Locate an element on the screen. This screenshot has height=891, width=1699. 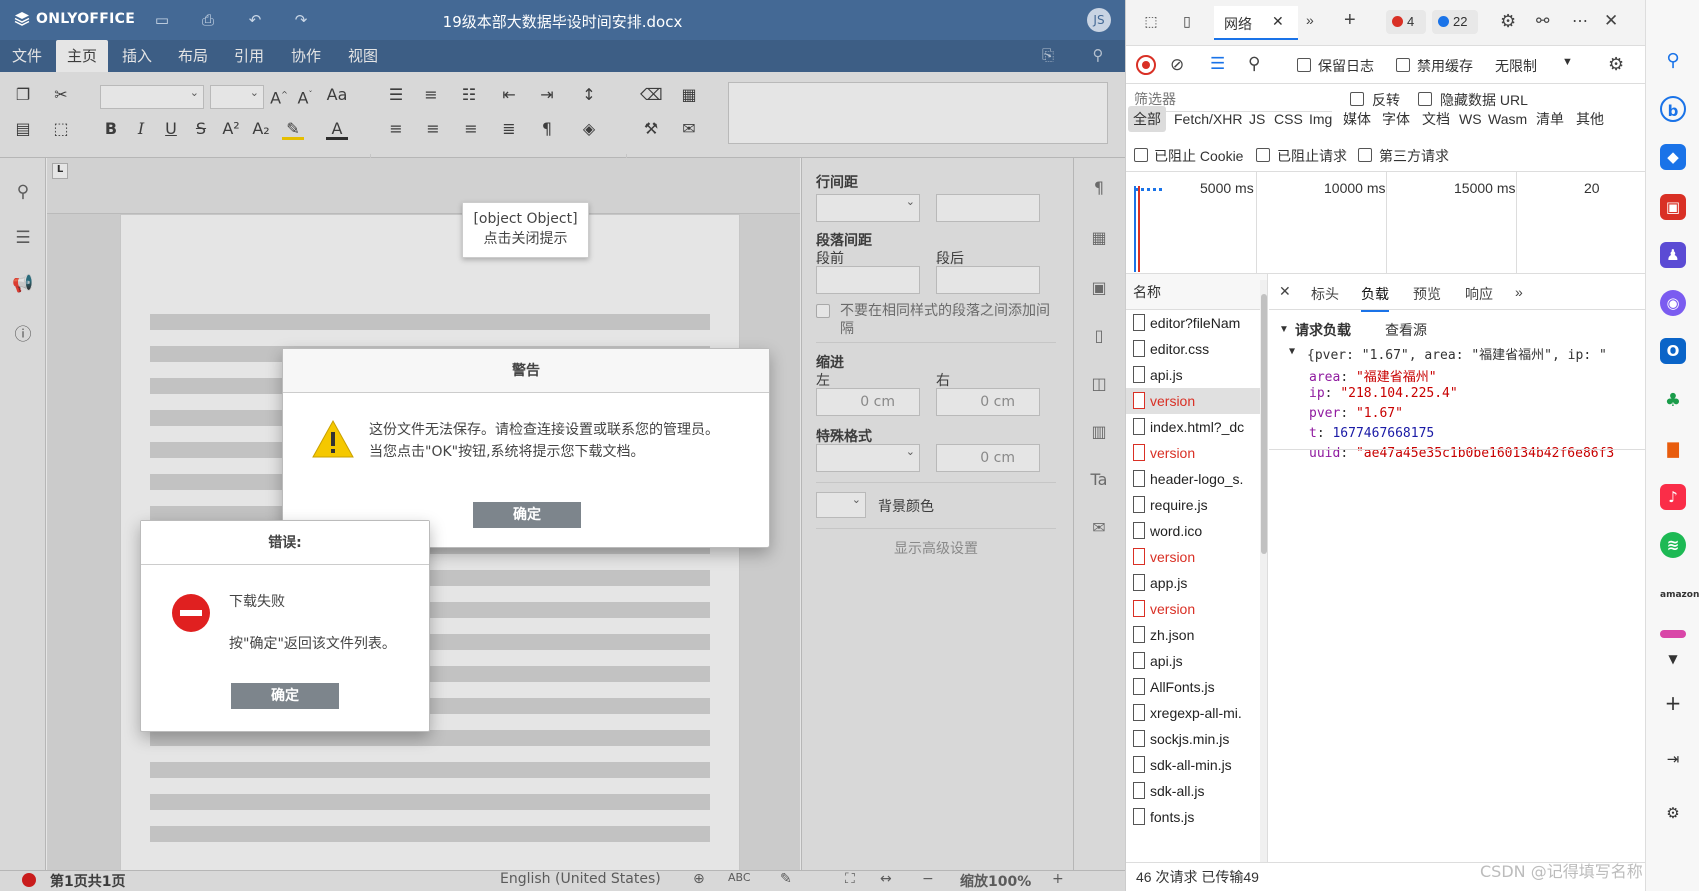
close-devtools-icon: ✕ is located at coordinates (1611, 21).